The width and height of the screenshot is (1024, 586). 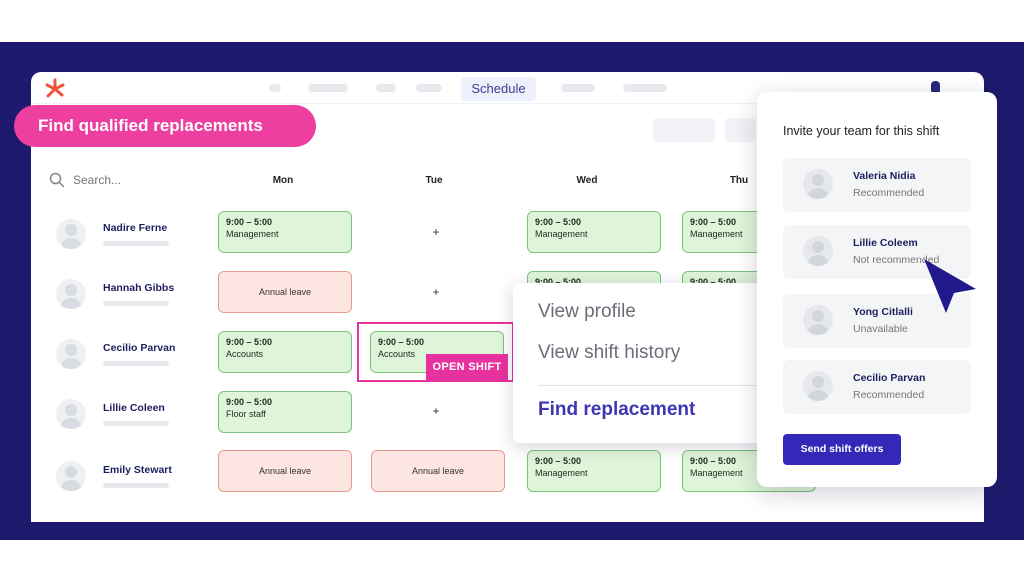 What do you see at coordinates (587, 312) in the screenshot?
I see `menu-item-view-profile: View profile` at bounding box center [587, 312].